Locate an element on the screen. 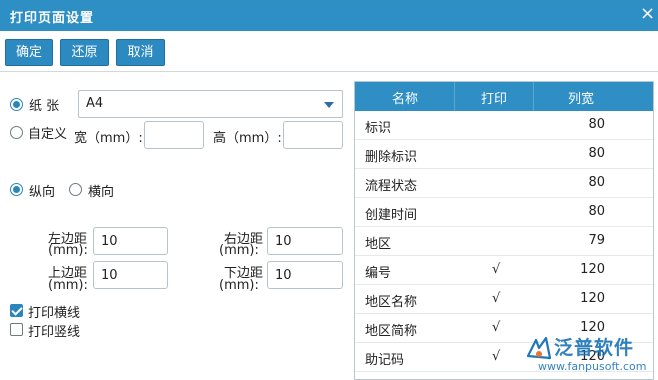 The image size is (658, 380). chevron-down-icon is located at coordinates (329, 105).